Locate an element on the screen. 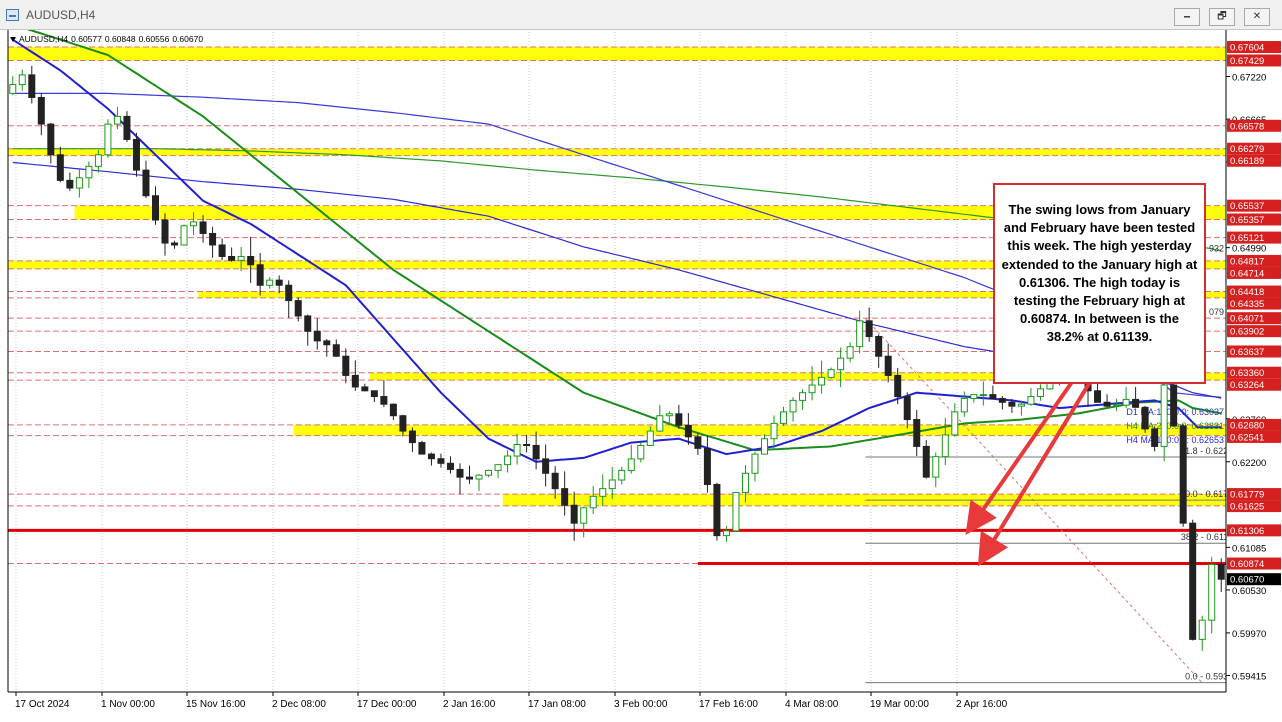 Image resolution: width=1282 pixels, height=722 pixels. price-label: 0.66189 is located at coordinates (1247, 161).